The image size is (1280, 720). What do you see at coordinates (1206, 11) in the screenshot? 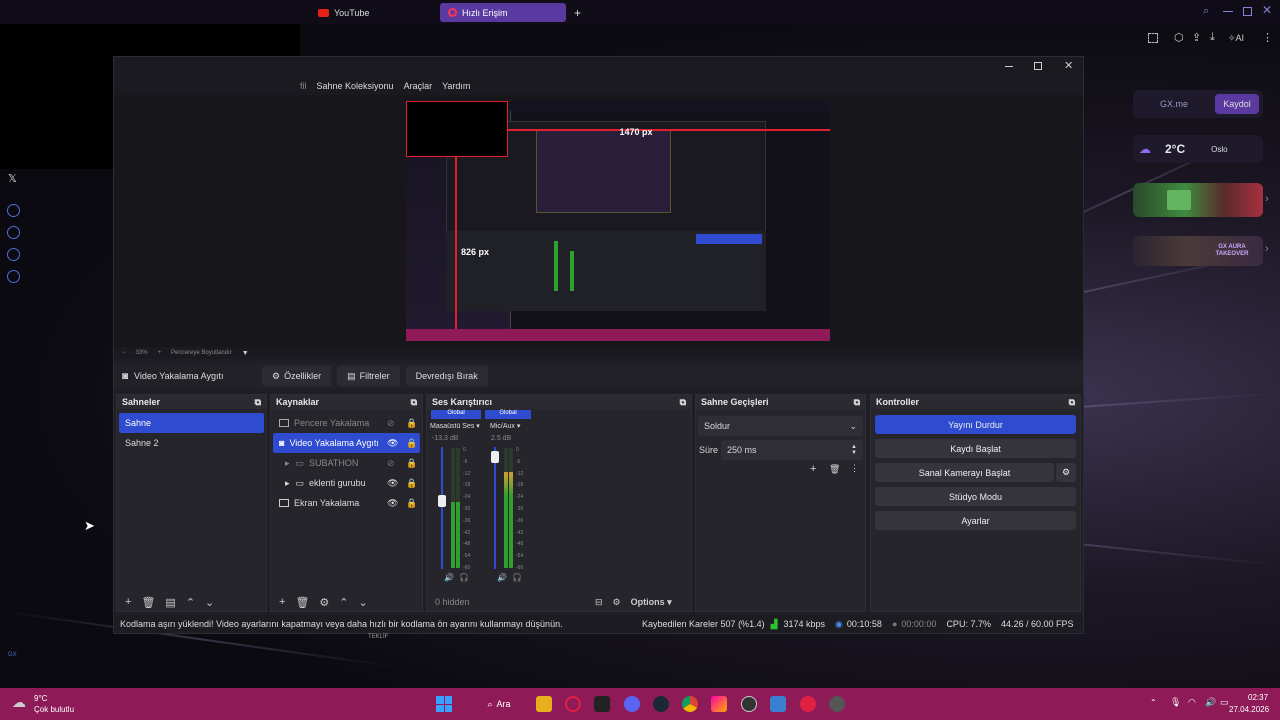
I see `search-icon: ⌕` at bounding box center [1206, 11].